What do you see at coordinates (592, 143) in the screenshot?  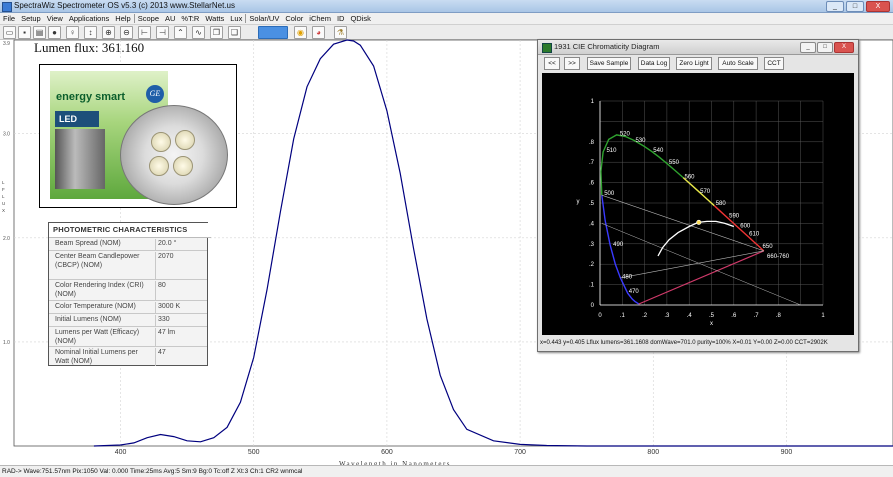 I see `cie-y-tick: .8` at bounding box center [592, 143].